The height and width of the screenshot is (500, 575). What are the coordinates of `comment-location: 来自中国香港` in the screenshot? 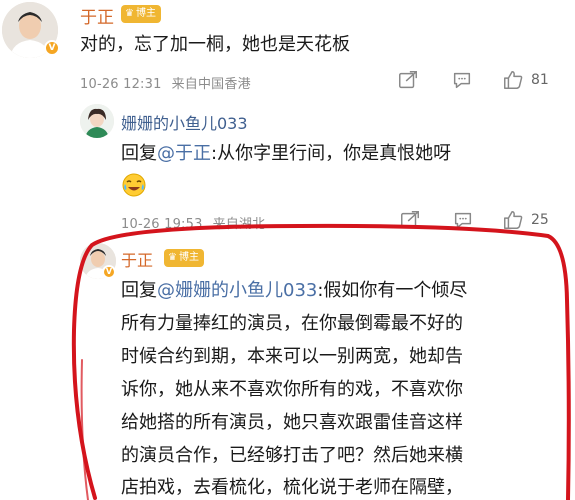 It's located at (211, 84).